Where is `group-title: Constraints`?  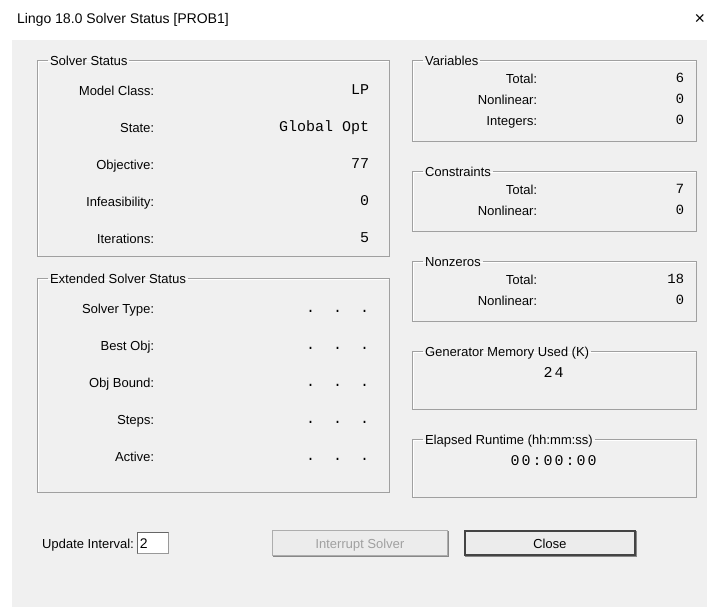 group-title: Constraints is located at coordinates (458, 171).